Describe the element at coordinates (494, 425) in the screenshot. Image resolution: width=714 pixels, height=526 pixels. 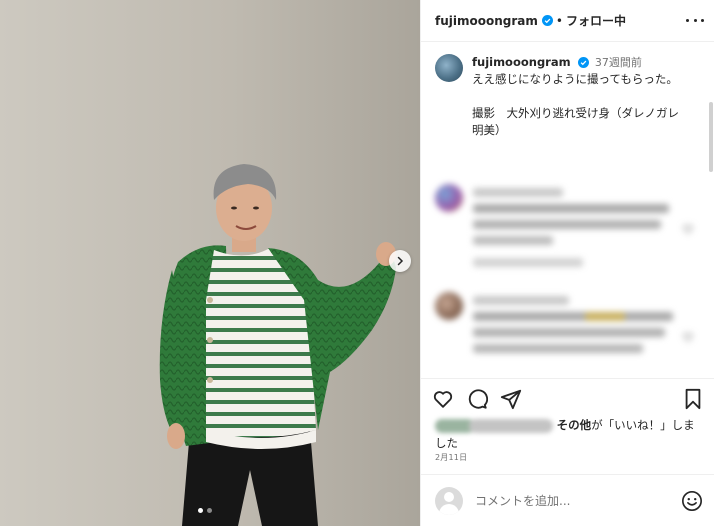
I see `liked-by-avatars` at that location.